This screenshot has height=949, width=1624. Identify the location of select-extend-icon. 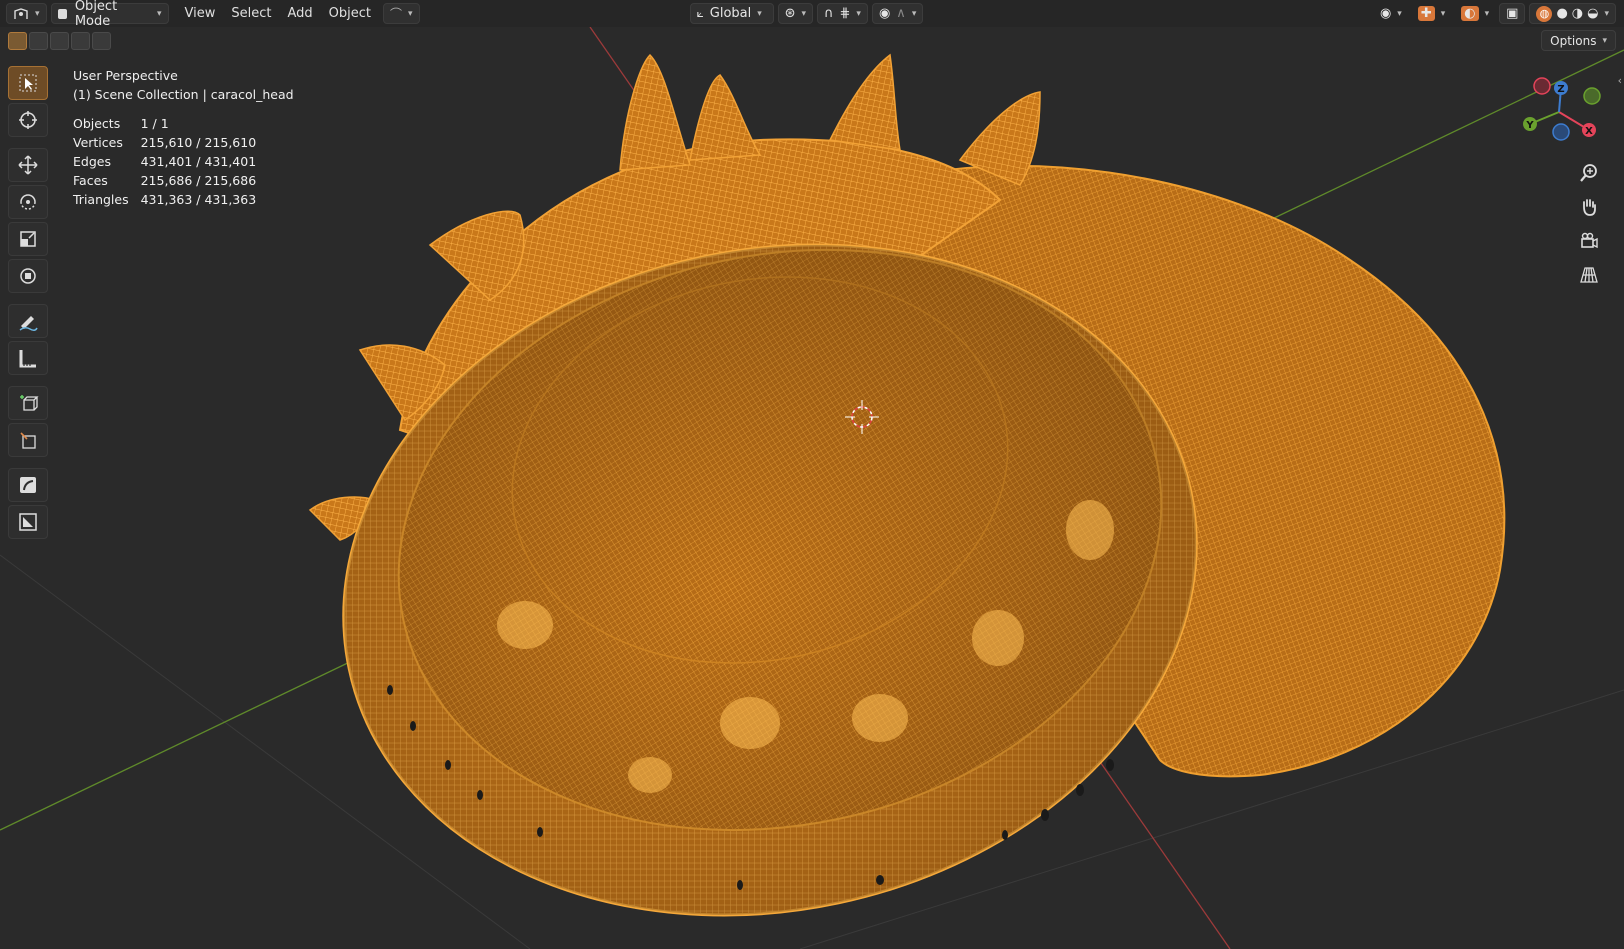
(38, 41).